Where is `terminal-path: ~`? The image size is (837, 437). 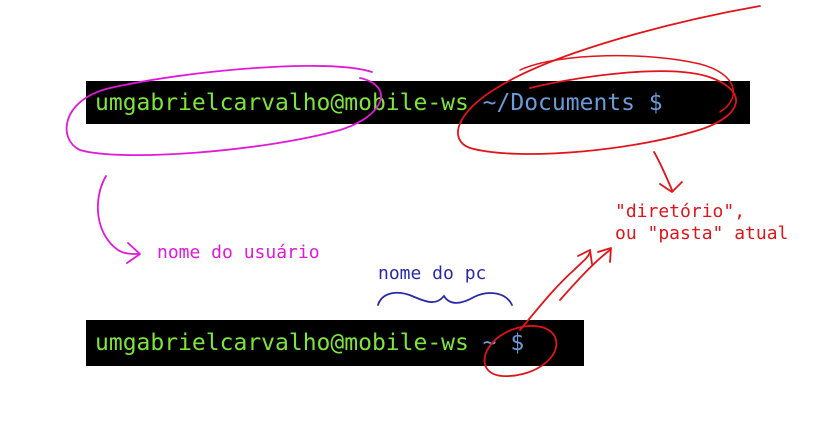 terminal-path: ~ is located at coordinates (489, 343).